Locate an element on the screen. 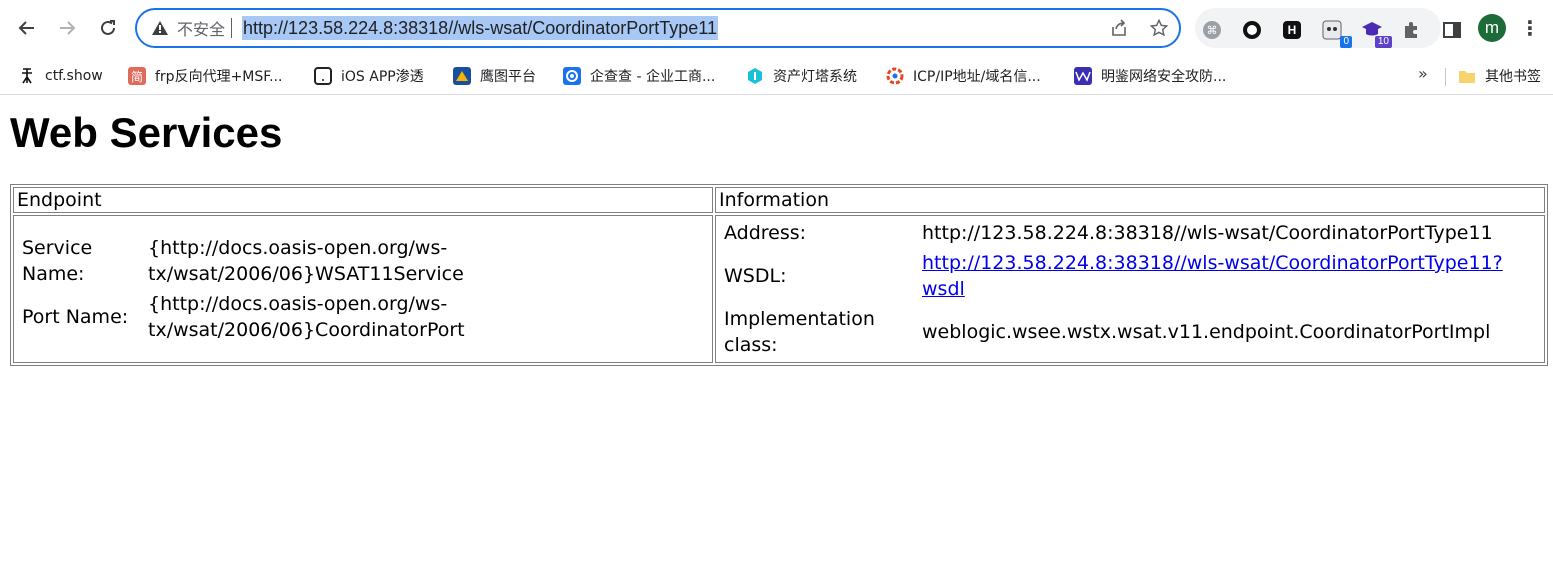  bookmark-item: iOS APP渗透 is located at coordinates (369, 76).